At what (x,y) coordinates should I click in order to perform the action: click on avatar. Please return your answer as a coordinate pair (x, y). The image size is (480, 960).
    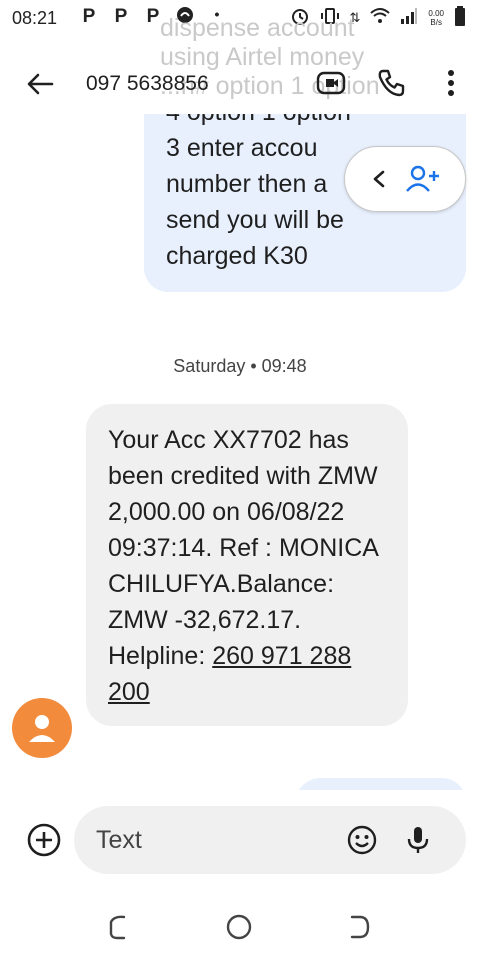
    Looking at the image, I should click on (42, 728).